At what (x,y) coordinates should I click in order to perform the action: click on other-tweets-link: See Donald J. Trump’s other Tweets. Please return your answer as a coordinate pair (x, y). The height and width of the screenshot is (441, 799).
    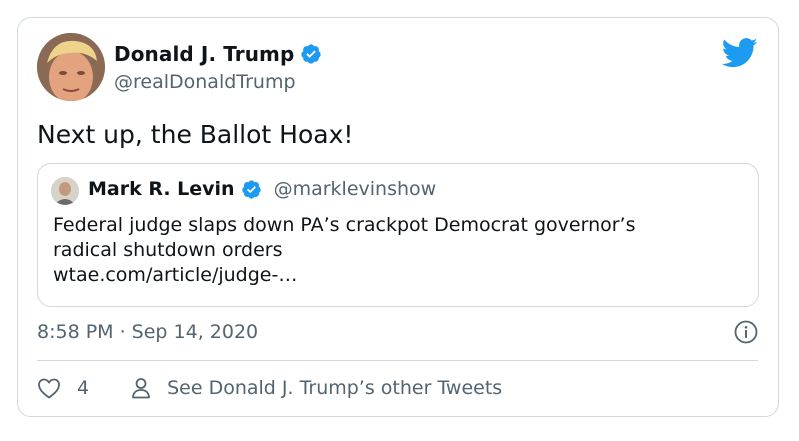
    Looking at the image, I should click on (334, 388).